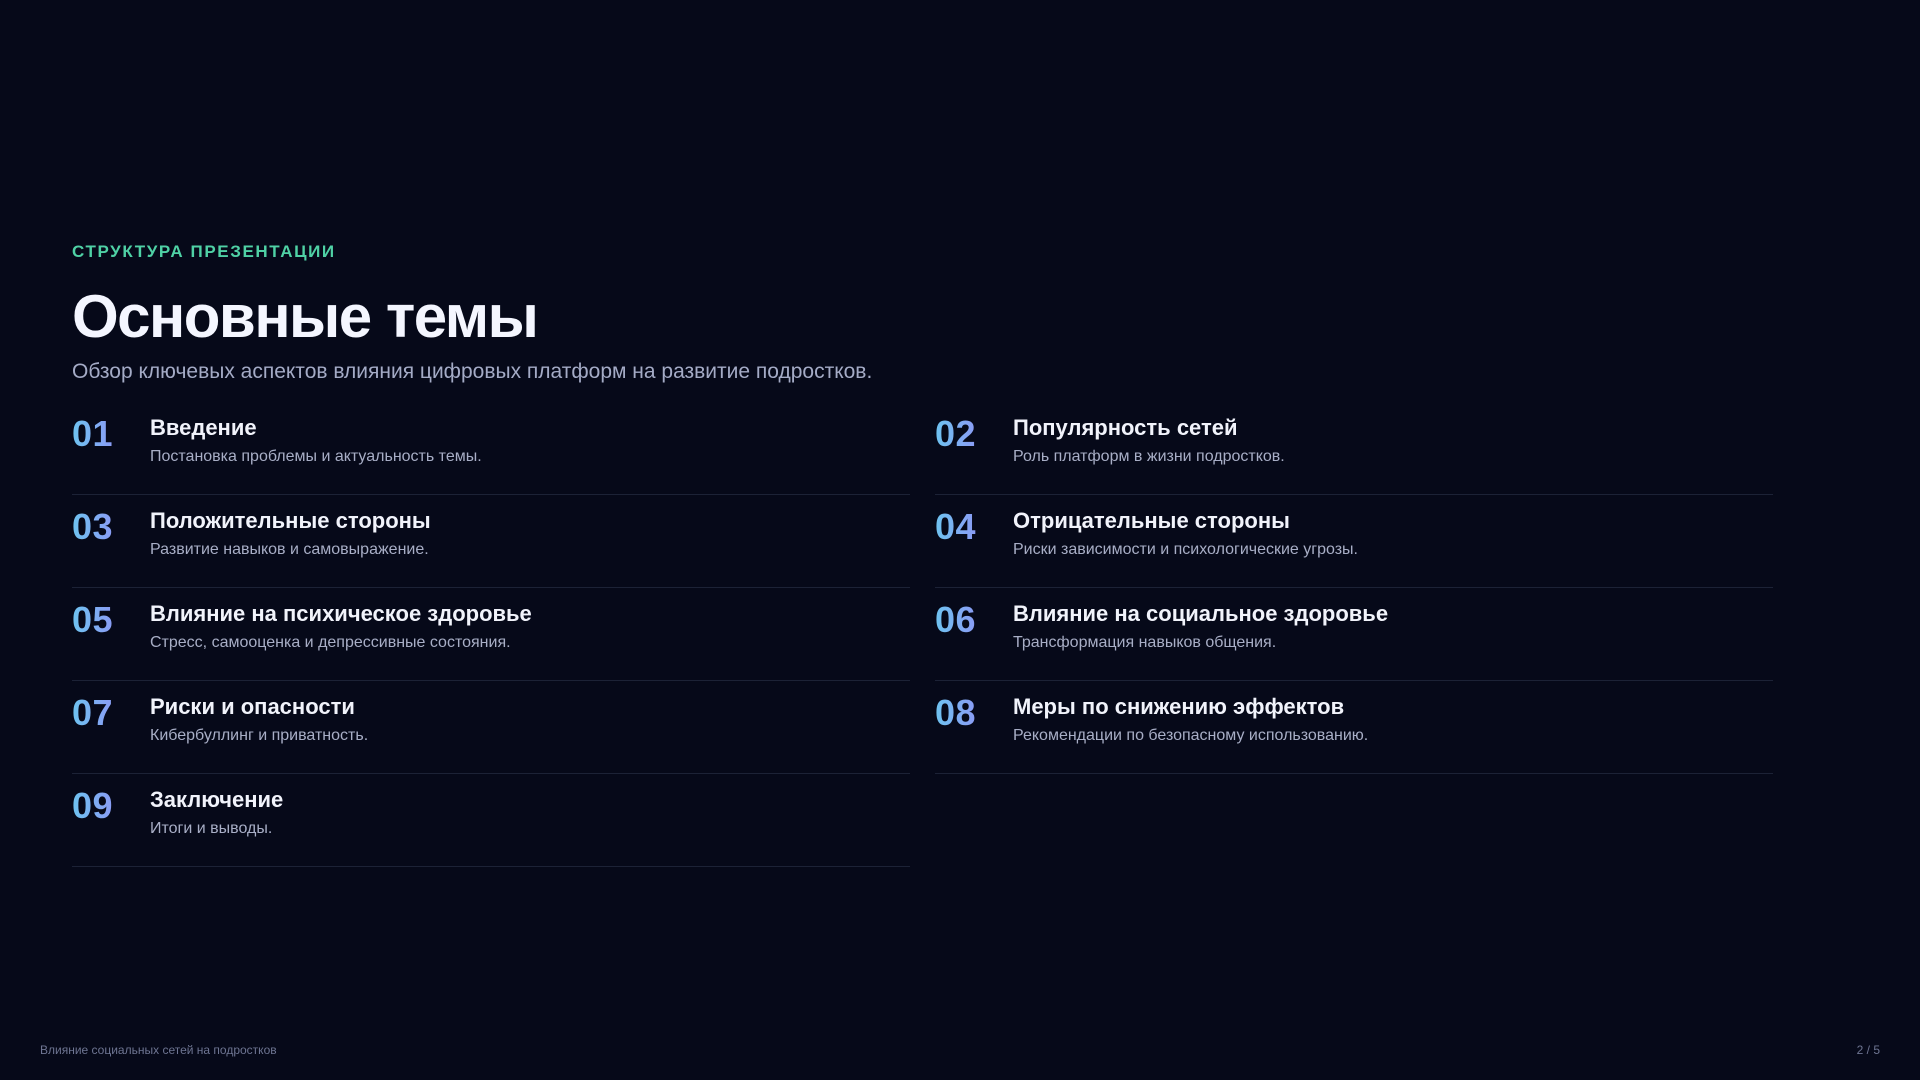  What do you see at coordinates (93, 805) in the screenshot?
I see `topic-number: 09` at bounding box center [93, 805].